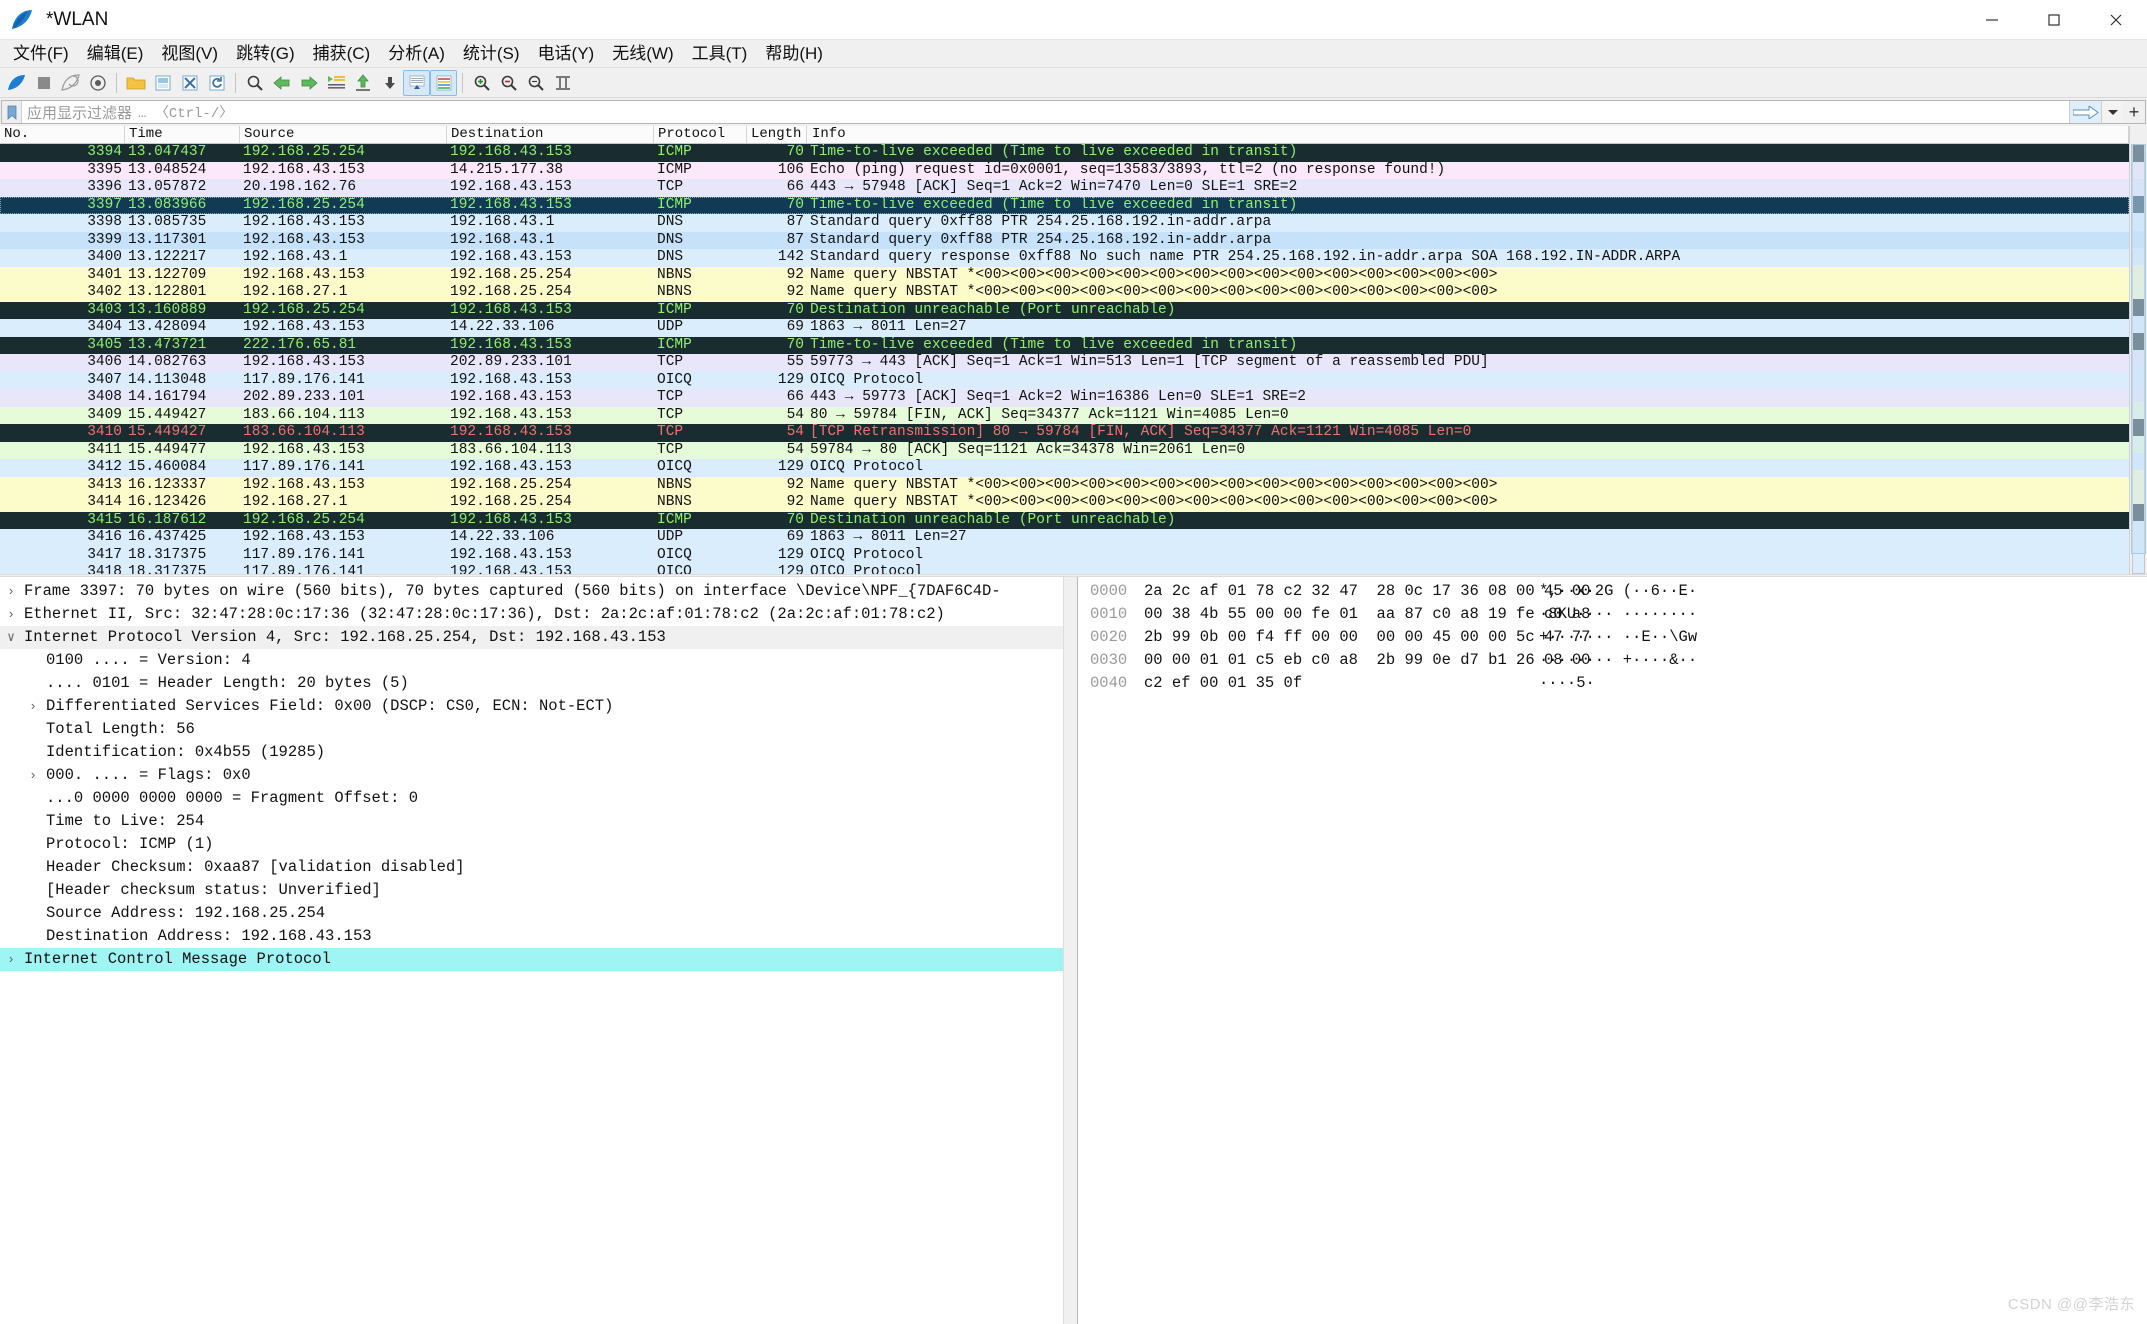 The height and width of the screenshot is (1324, 2147). Describe the element at coordinates (1045, 112) in the screenshot. I see `filter-input: 应用显示过滤器 … 〈Ctrl-/〉` at that location.